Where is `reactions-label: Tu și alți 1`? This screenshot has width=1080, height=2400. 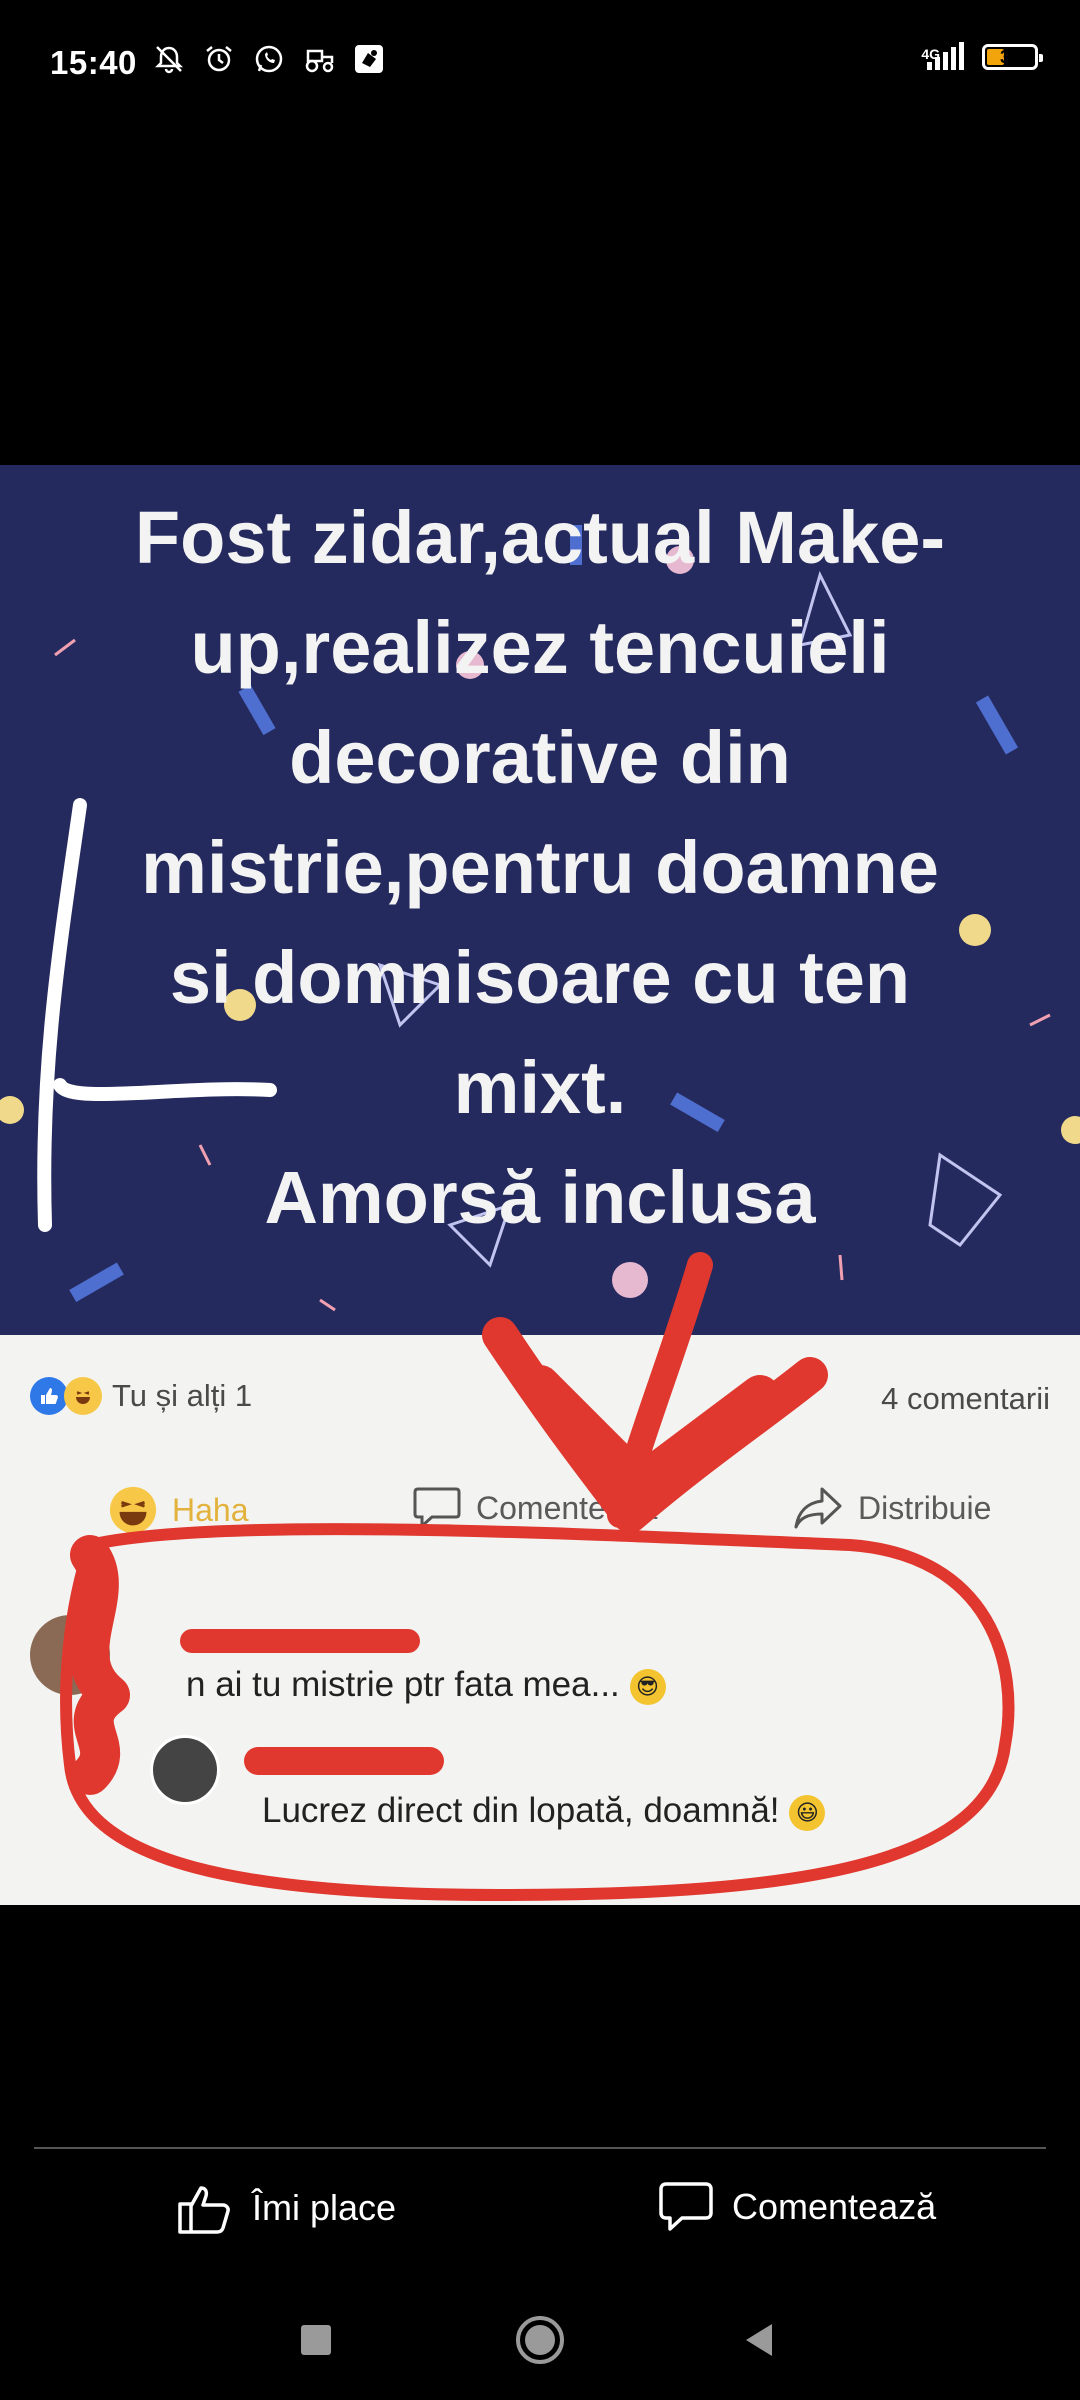 reactions-label: Tu și alți 1 is located at coordinates (182, 1395).